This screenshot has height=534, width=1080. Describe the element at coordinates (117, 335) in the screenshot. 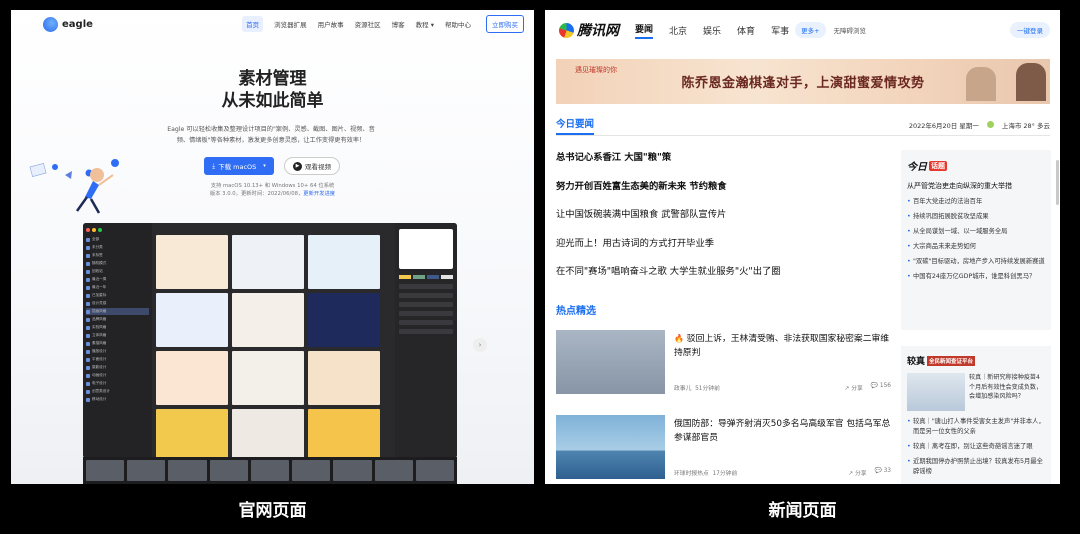

I see `eagle-app-sidebar-item: 立体风格` at that location.